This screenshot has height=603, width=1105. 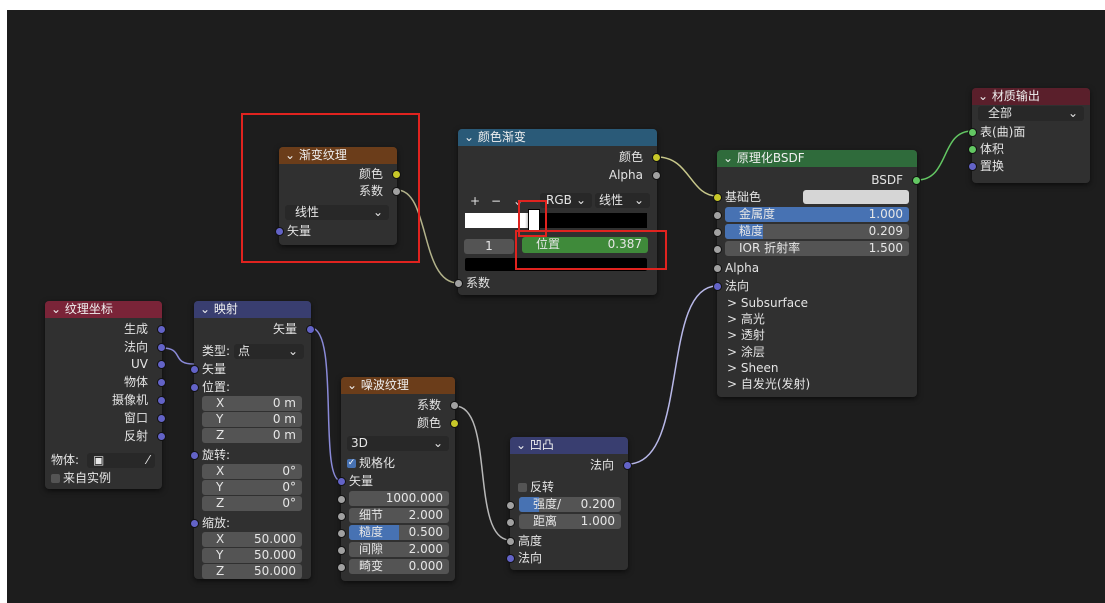 What do you see at coordinates (399, 549) in the screenshot?
I see `lacunarity-field: 间隙 2.000` at bounding box center [399, 549].